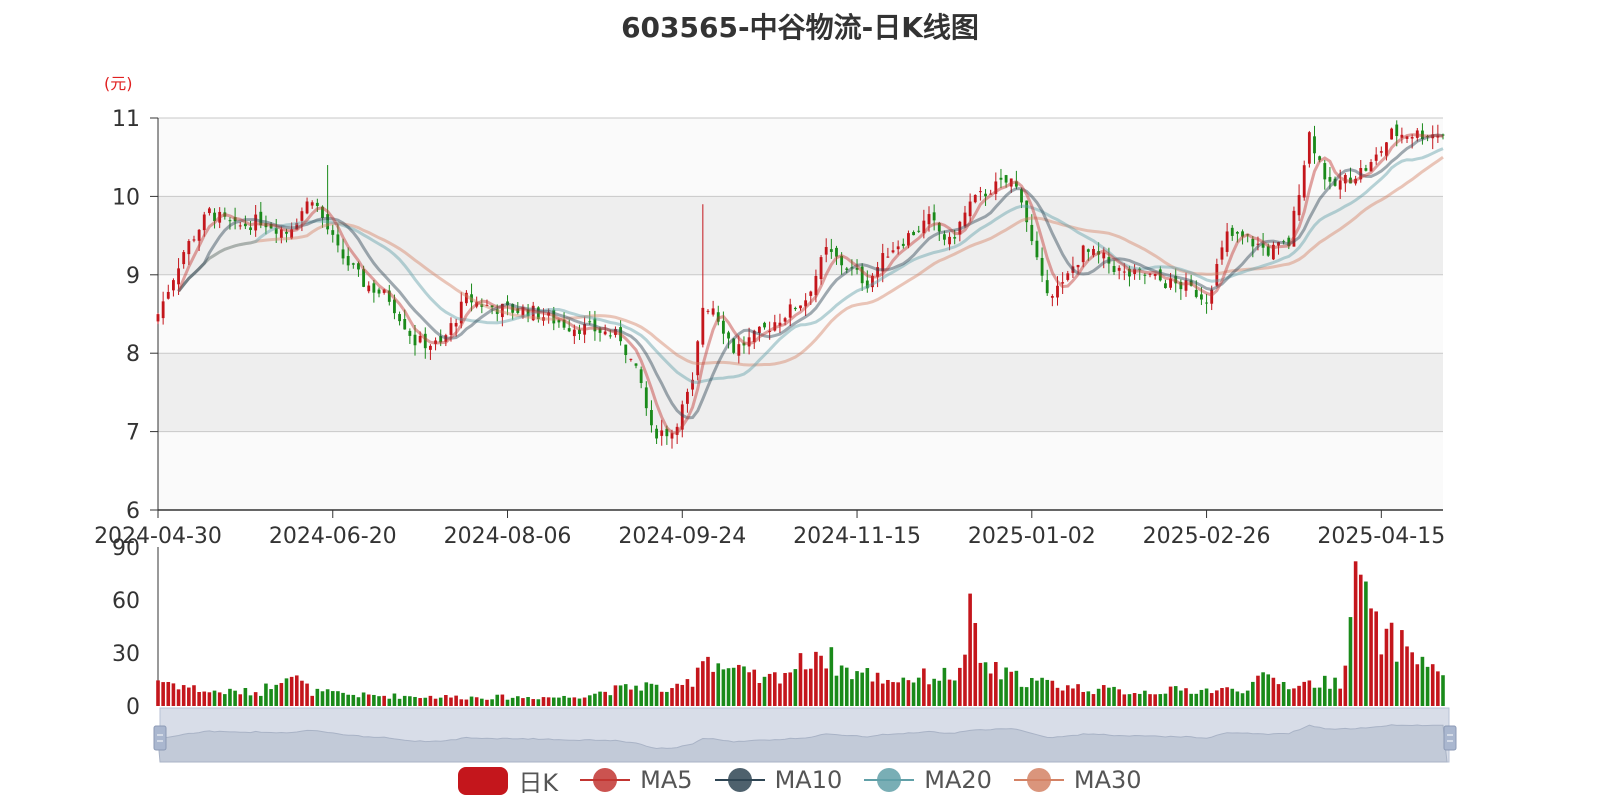 The width and height of the screenshot is (1600, 800). Describe the element at coordinates (800, 633) in the screenshot. I see `volume-bars` at that location.